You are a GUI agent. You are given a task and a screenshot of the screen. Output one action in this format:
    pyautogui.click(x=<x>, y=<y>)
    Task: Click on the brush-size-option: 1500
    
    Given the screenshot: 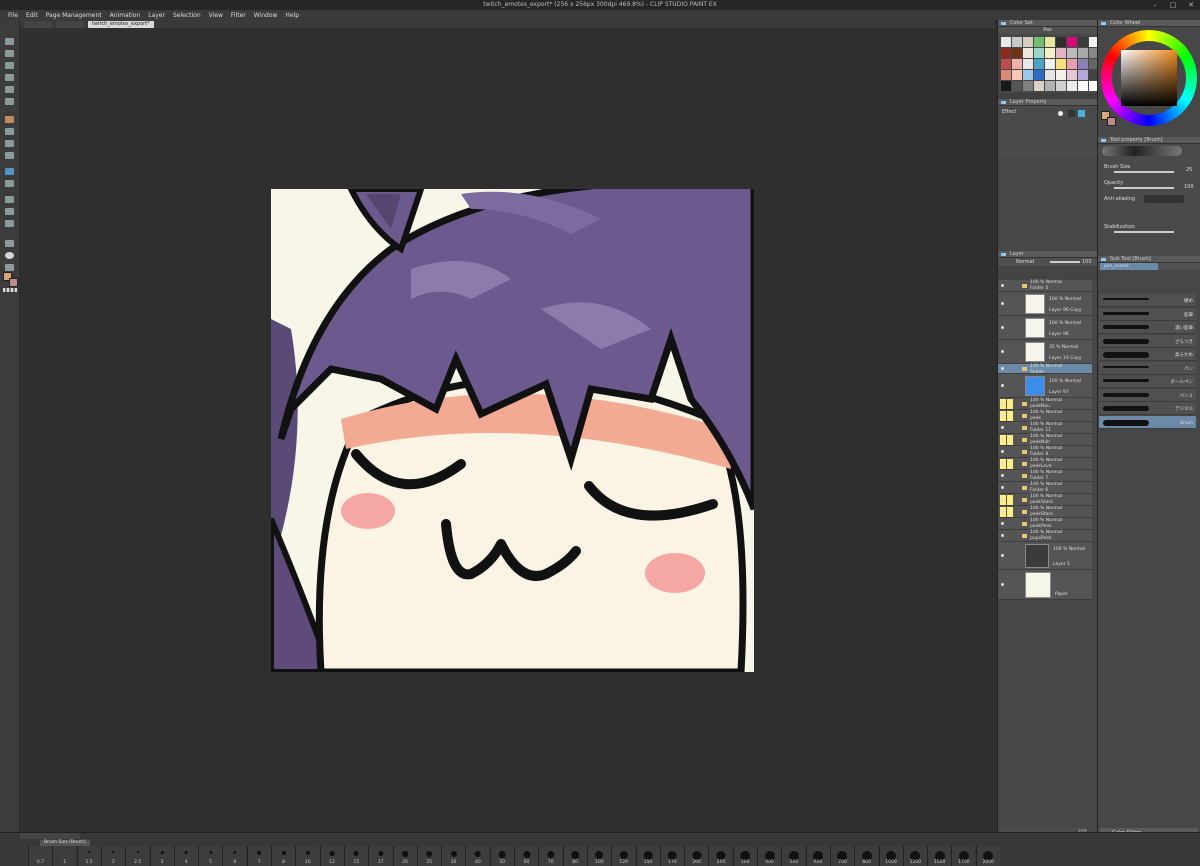 What is the action you would take?
    pyautogui.click(x=939, y=856)
    